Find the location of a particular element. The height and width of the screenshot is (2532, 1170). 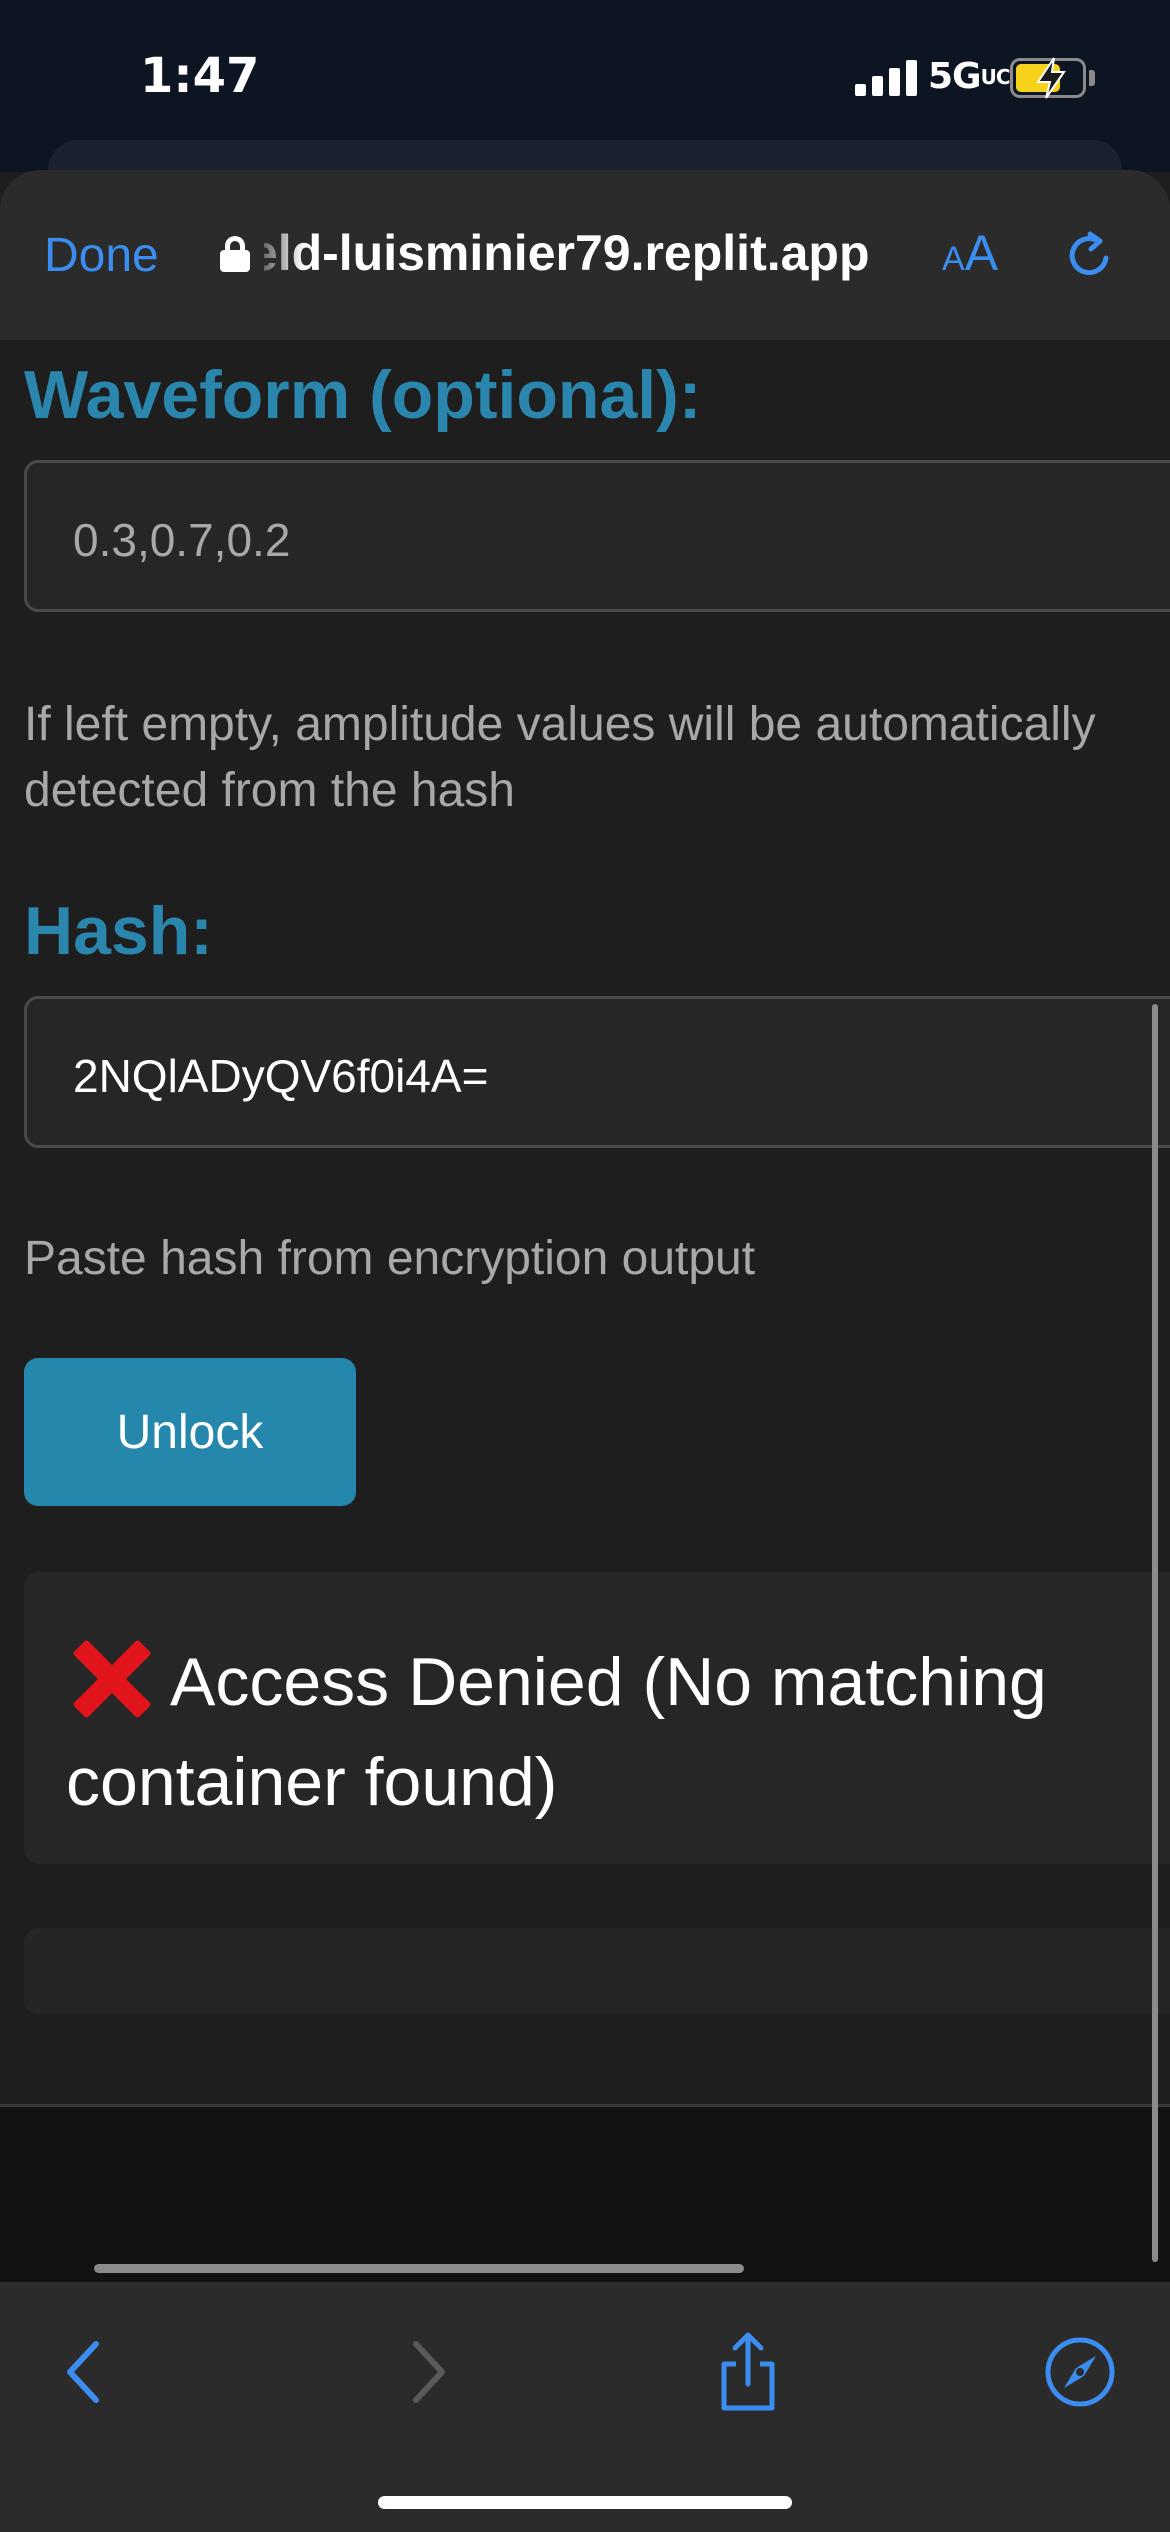

charging-bolt-icon is located at coordinates (1051, 78).